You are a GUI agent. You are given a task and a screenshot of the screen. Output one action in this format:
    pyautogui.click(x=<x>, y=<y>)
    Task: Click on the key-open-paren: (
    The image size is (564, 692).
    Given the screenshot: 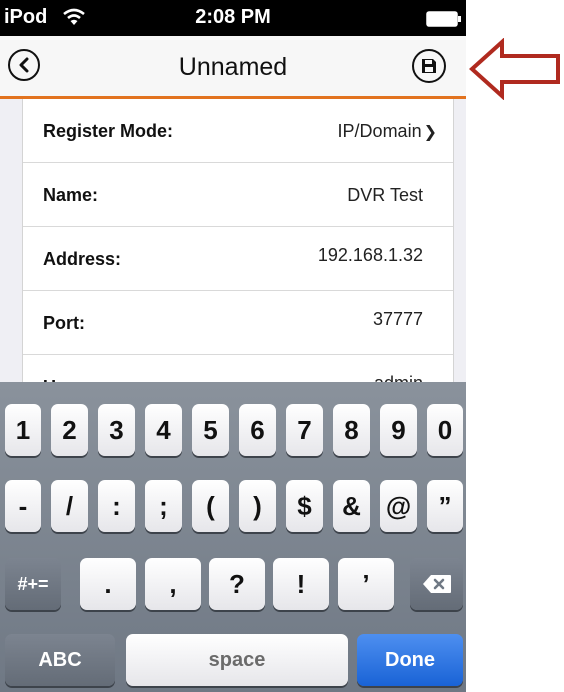 What is the action you would take?
    pyautogui.click(x=210, y=506)
    